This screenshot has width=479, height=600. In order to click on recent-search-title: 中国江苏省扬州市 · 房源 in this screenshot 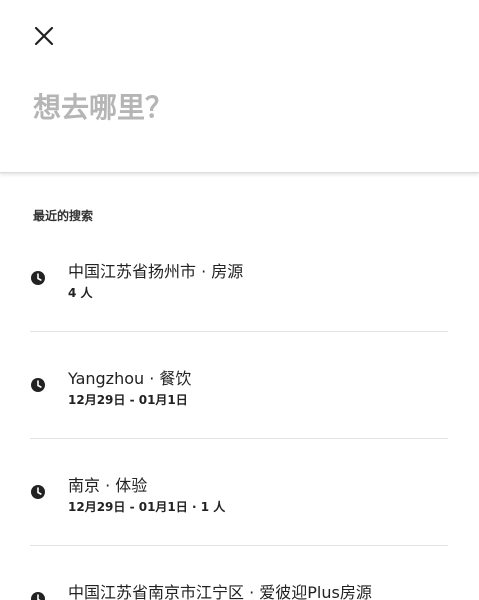, I will do `click(156, 271)`.